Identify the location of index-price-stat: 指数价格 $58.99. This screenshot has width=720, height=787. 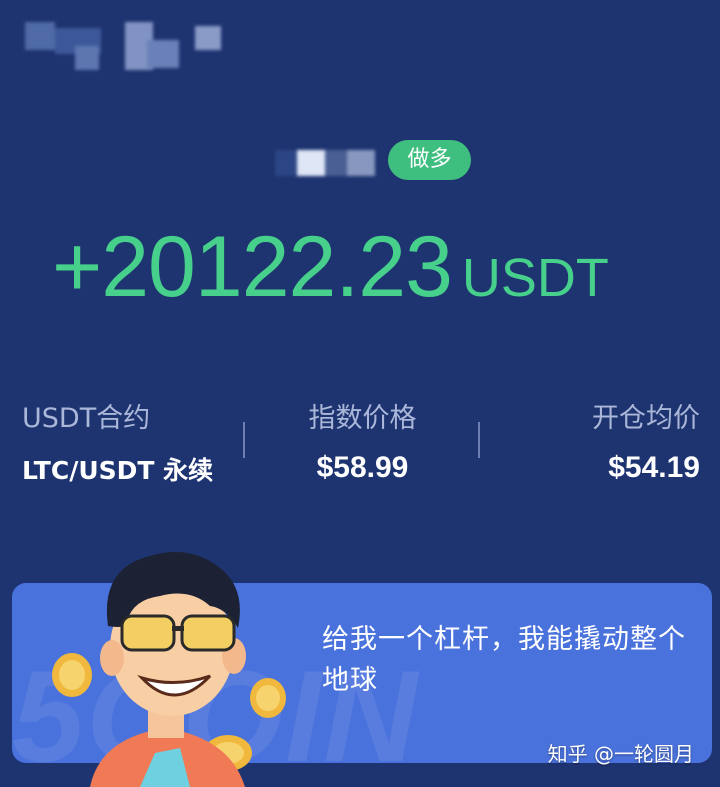
(362, 440).